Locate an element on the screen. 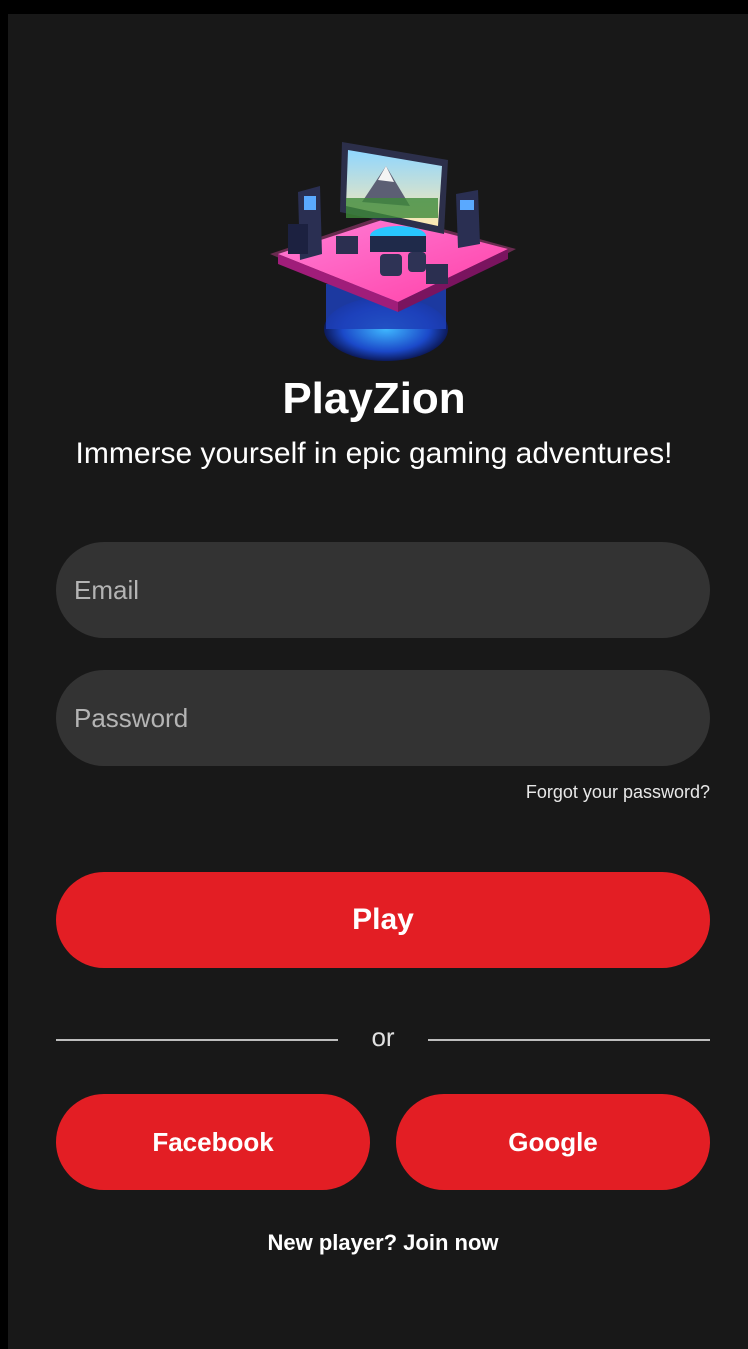 Image resolution: width=748 pixels, height=1349 pixels. email-input is located at coordinates (383, 590).